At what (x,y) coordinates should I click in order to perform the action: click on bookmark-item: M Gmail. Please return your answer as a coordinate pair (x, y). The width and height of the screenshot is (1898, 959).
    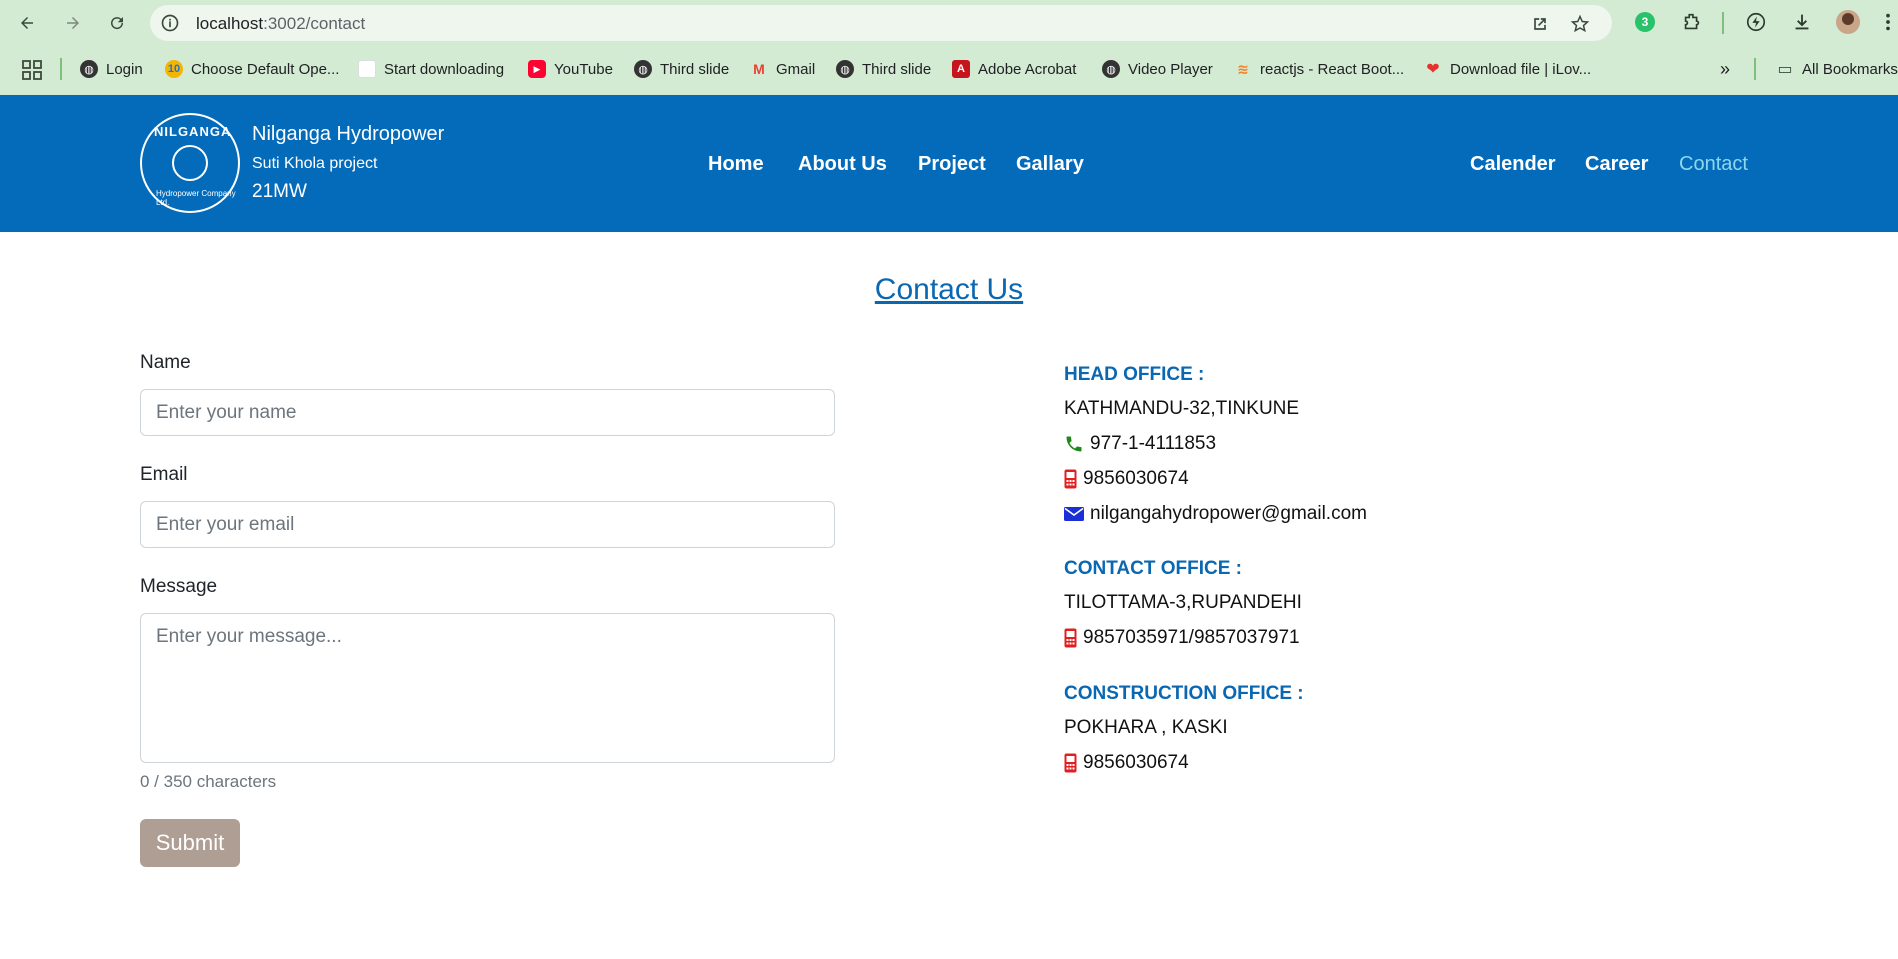
    Looking at the image, I should click on (782, 69).